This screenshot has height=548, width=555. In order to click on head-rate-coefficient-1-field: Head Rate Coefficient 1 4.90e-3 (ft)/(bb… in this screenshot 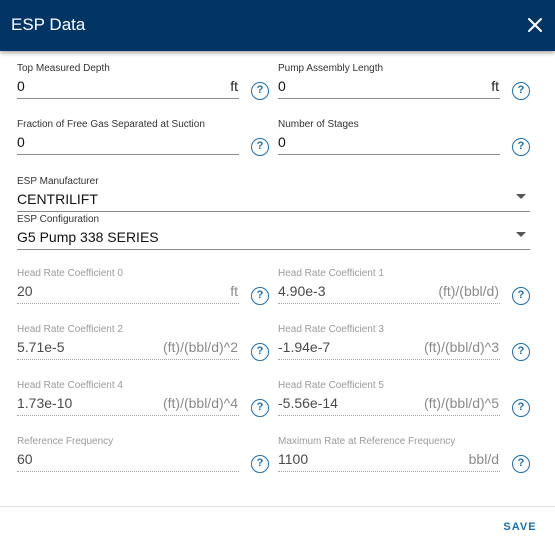, I will do `click(389, 287)`.